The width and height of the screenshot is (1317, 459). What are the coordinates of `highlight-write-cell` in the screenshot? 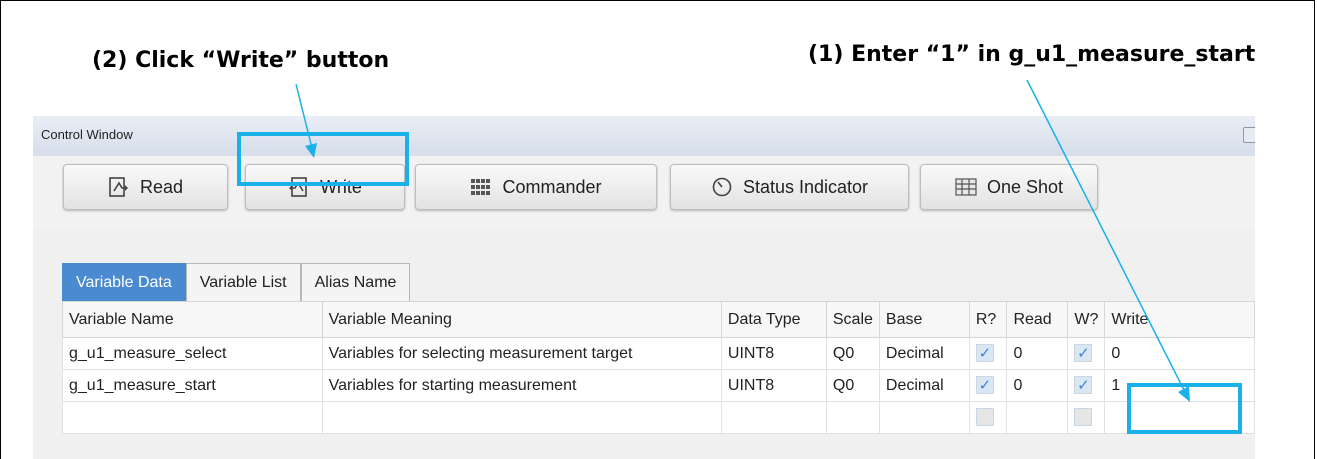 It's located at (1184, 408).